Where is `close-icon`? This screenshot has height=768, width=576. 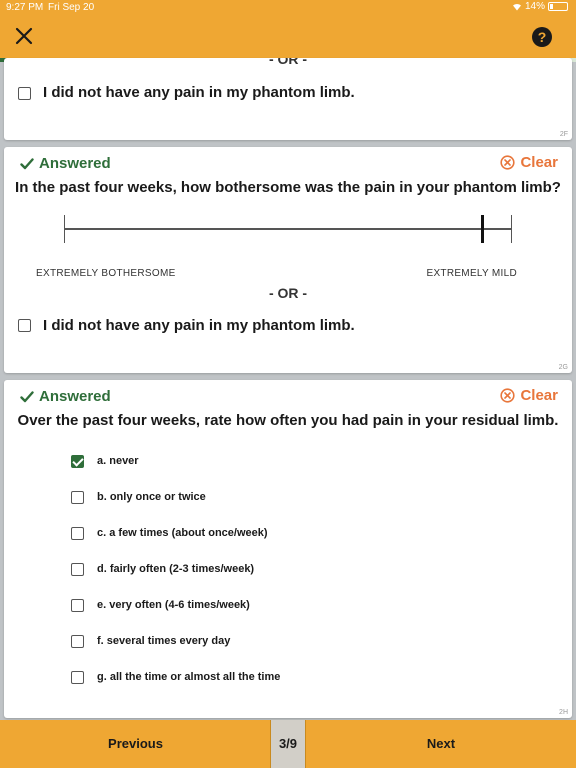 close-icon is located at coordinates (24, 36).